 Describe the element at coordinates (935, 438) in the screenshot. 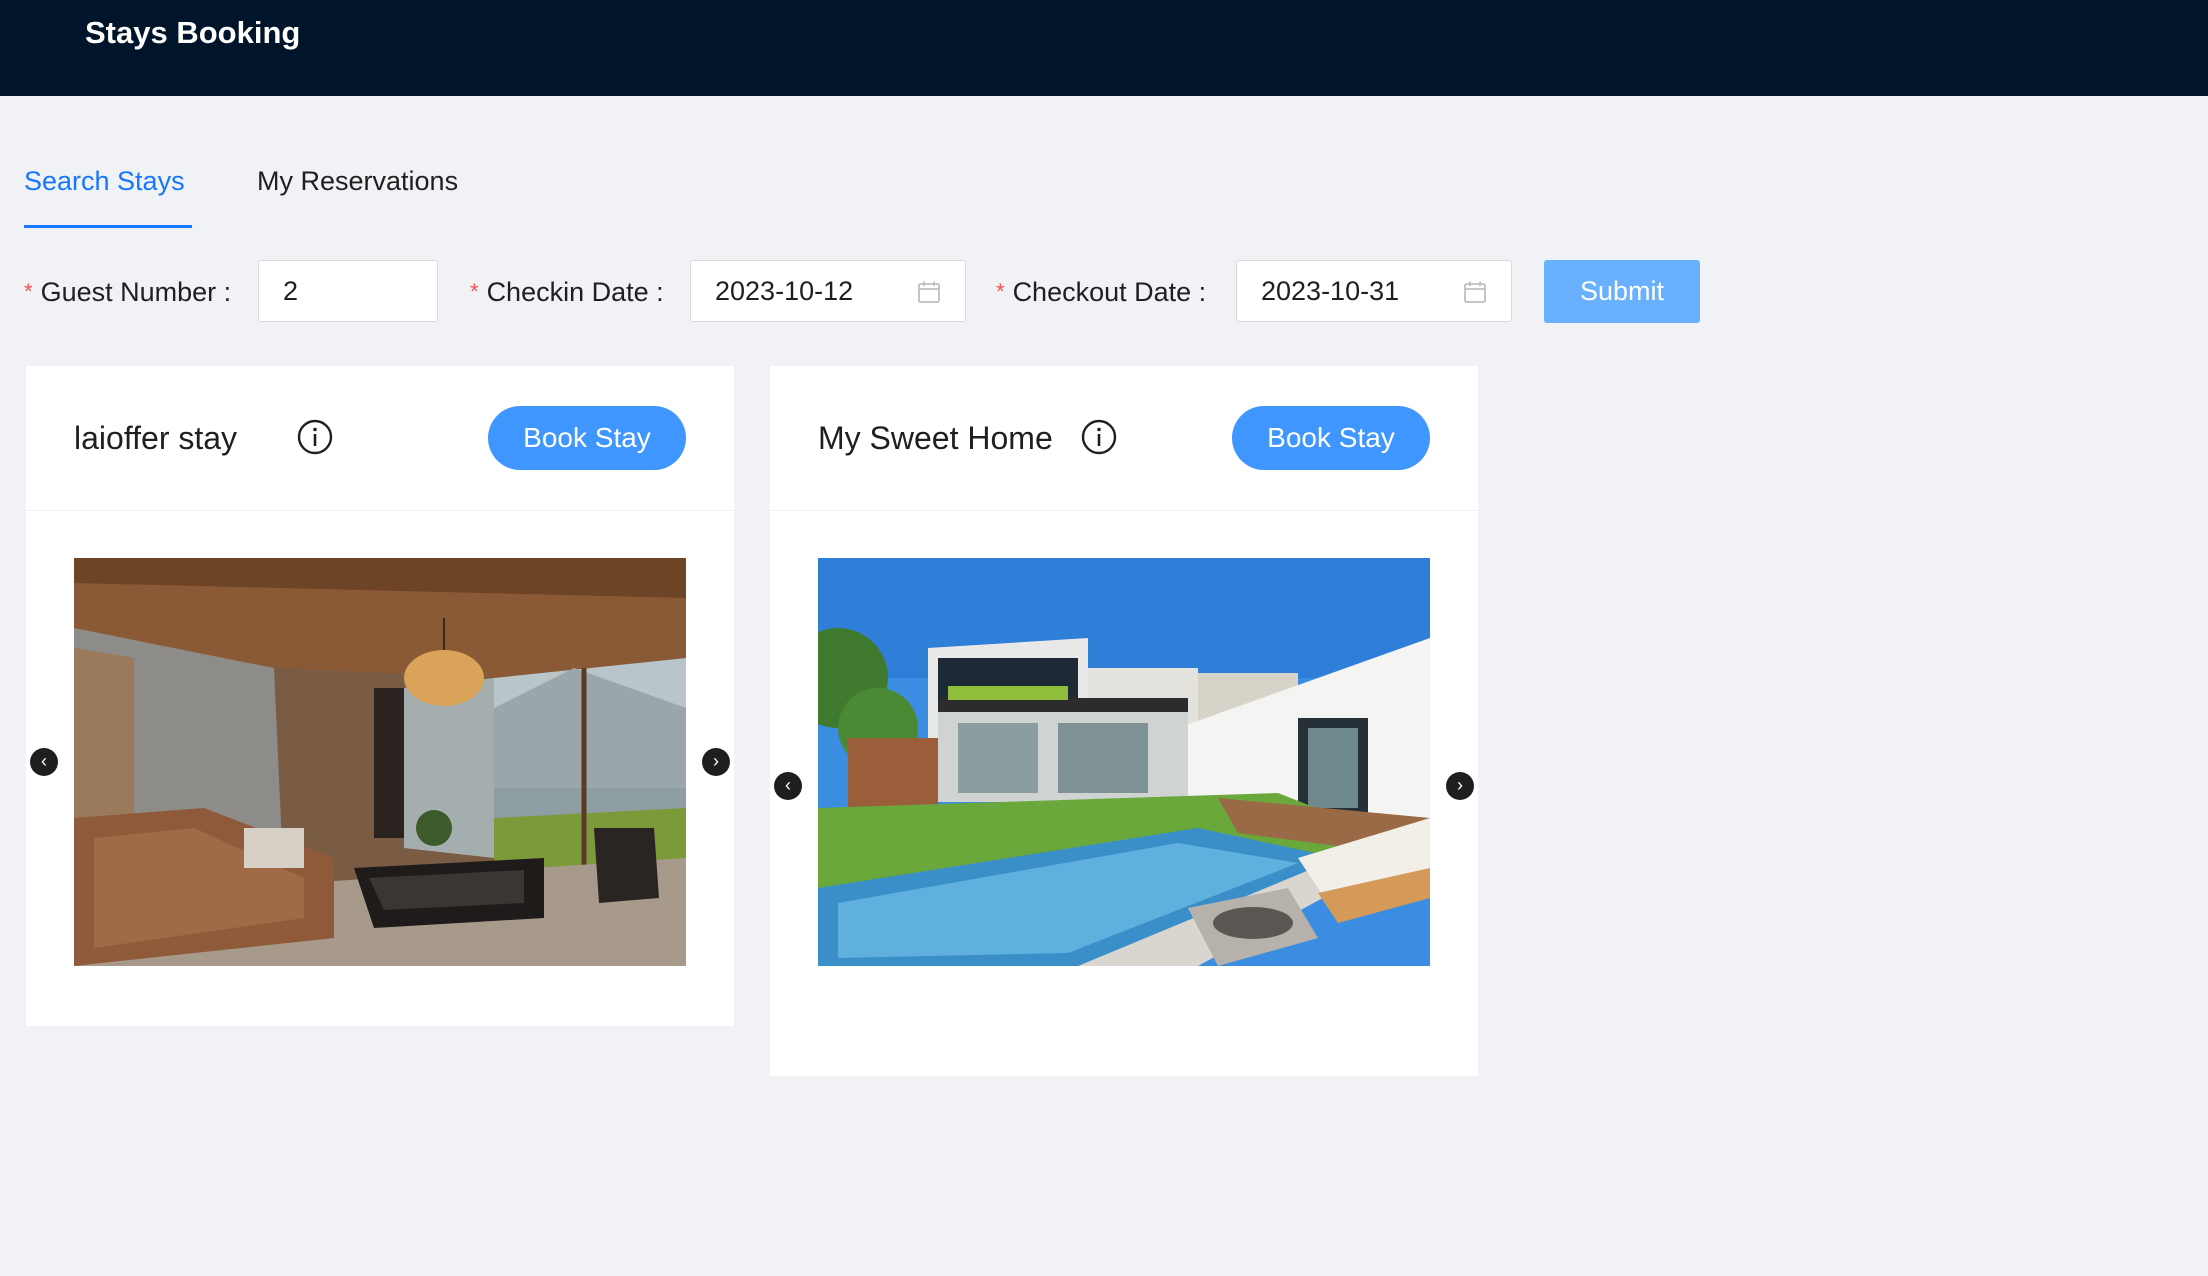

I see `stay-title: My Sweet Home` at that location.